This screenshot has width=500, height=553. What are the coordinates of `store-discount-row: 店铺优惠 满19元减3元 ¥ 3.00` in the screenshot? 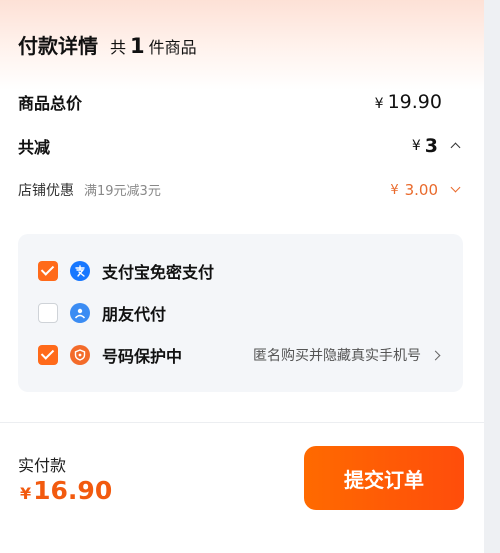 It's located at (241, 190).